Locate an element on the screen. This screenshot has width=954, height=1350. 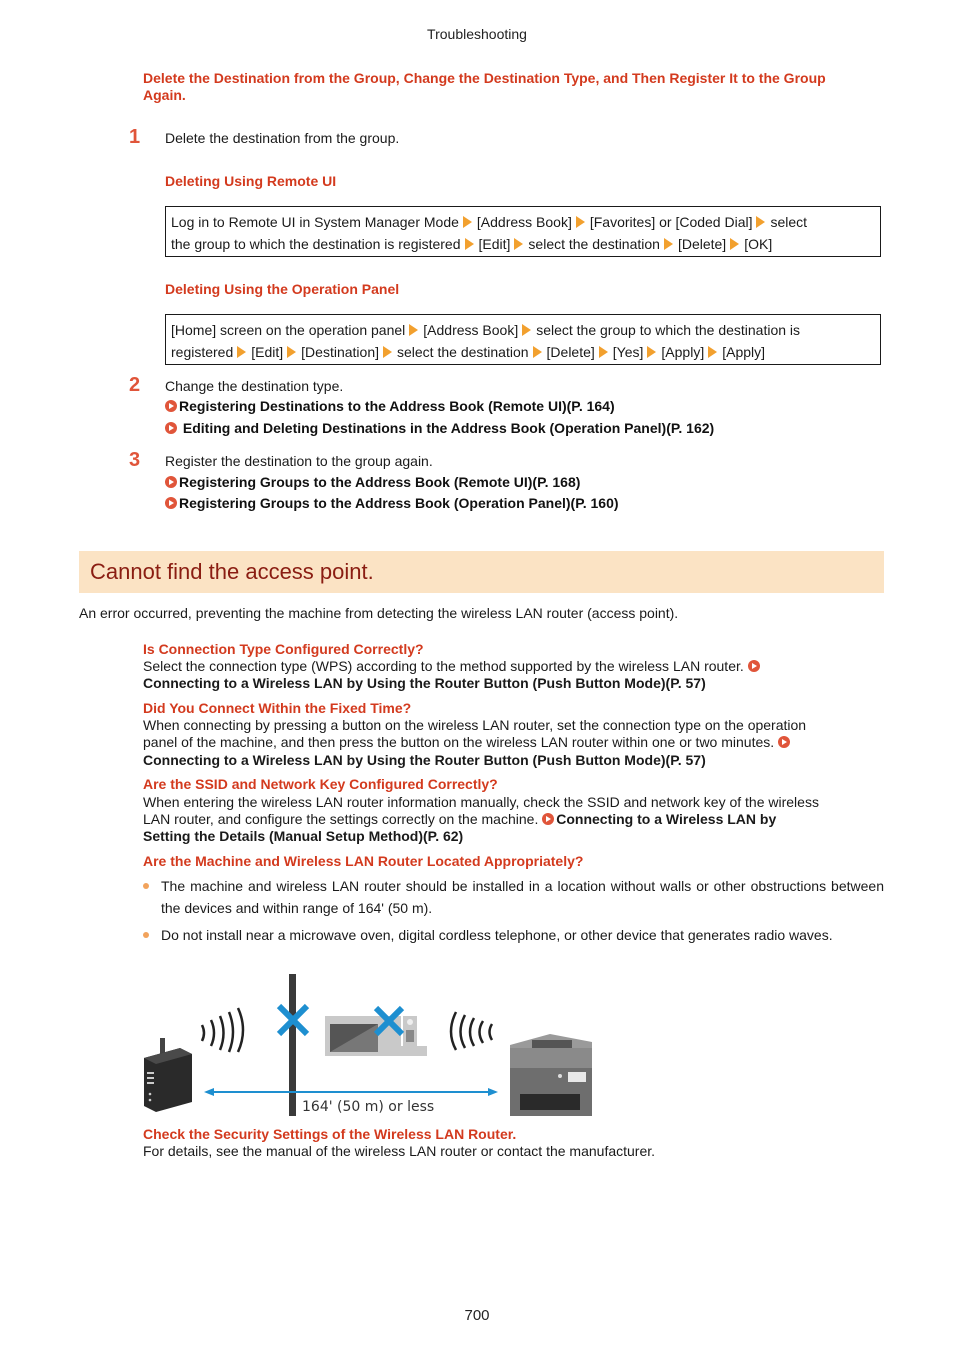
path-step: [Home] screen on the operation panel is located at coordinates (288, 330).